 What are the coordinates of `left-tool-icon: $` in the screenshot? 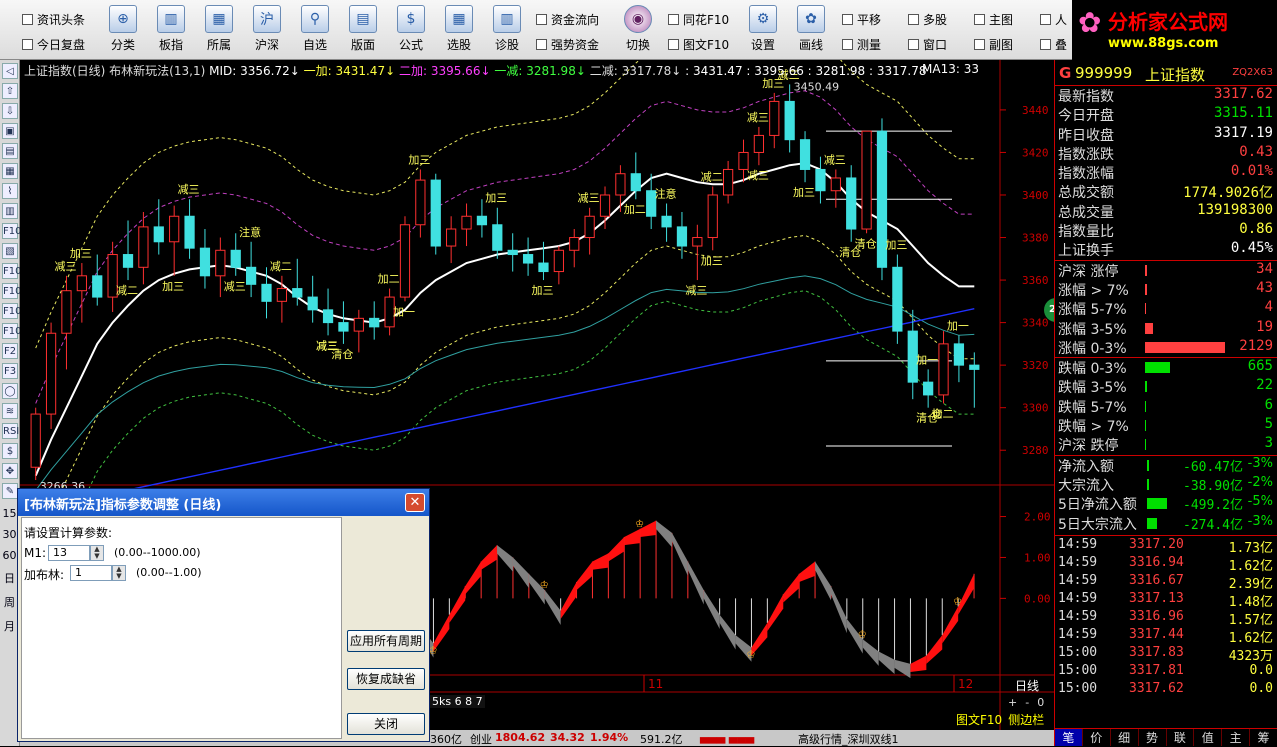 It's located at (10, 451).